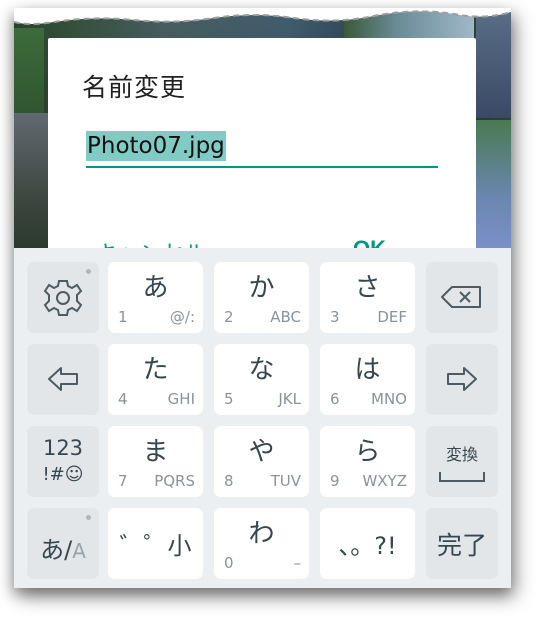  I want to click on key-ya: や 8 TUV, so click(261, 461).